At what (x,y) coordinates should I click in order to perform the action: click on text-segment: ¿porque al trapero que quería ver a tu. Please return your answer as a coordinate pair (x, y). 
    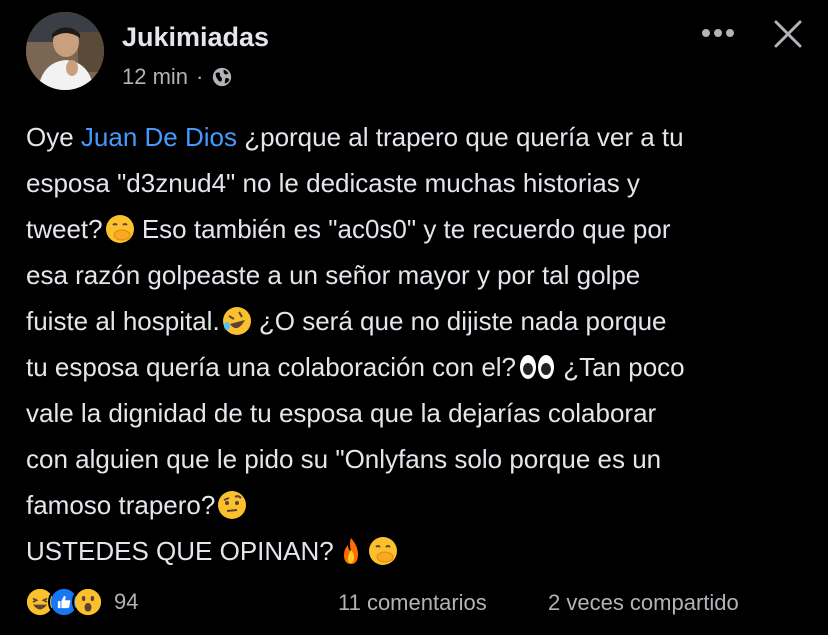
    Looking at the image, I should click on (460, 137).